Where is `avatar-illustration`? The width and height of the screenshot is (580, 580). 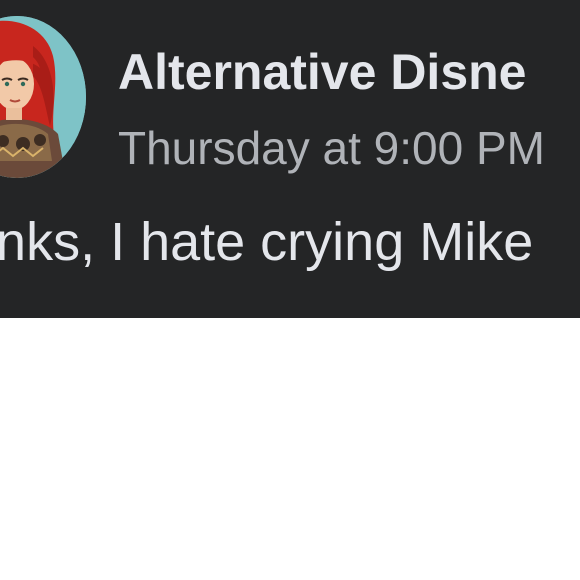 avatar-illustration is located at coordinates (43, 97).